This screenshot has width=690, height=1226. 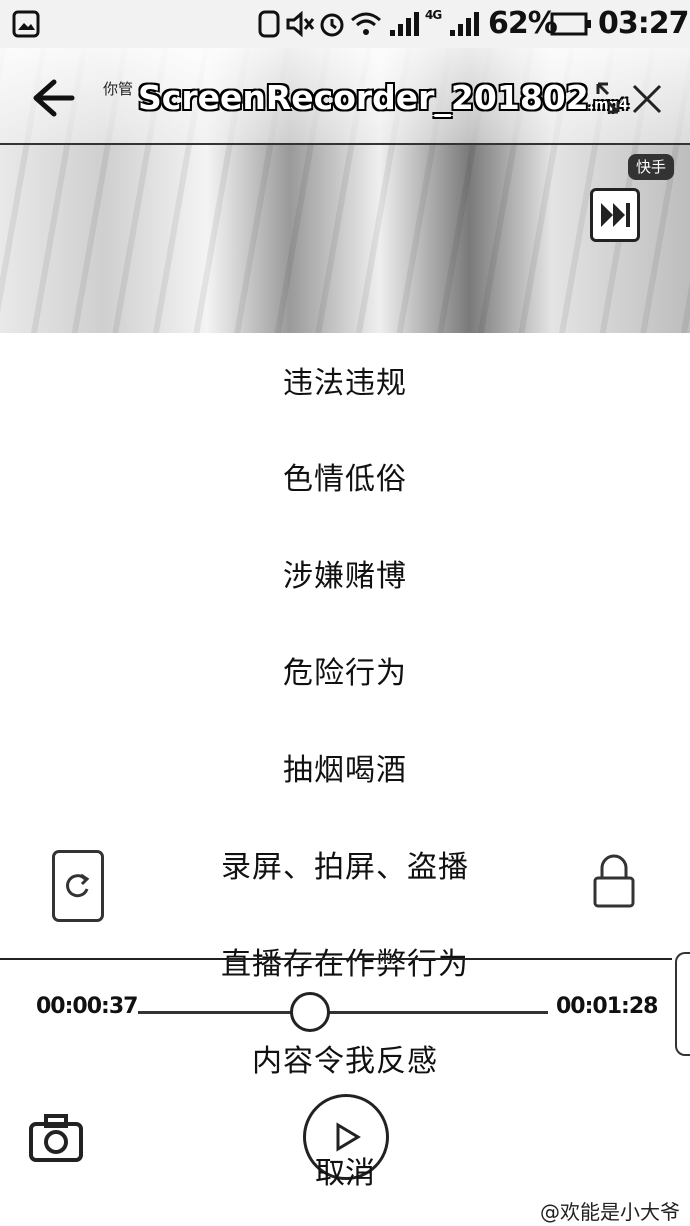 What do you see at coordinates (614, 881) in the screenshot?
I see `lock-icon` at bounding box center [614, 881].